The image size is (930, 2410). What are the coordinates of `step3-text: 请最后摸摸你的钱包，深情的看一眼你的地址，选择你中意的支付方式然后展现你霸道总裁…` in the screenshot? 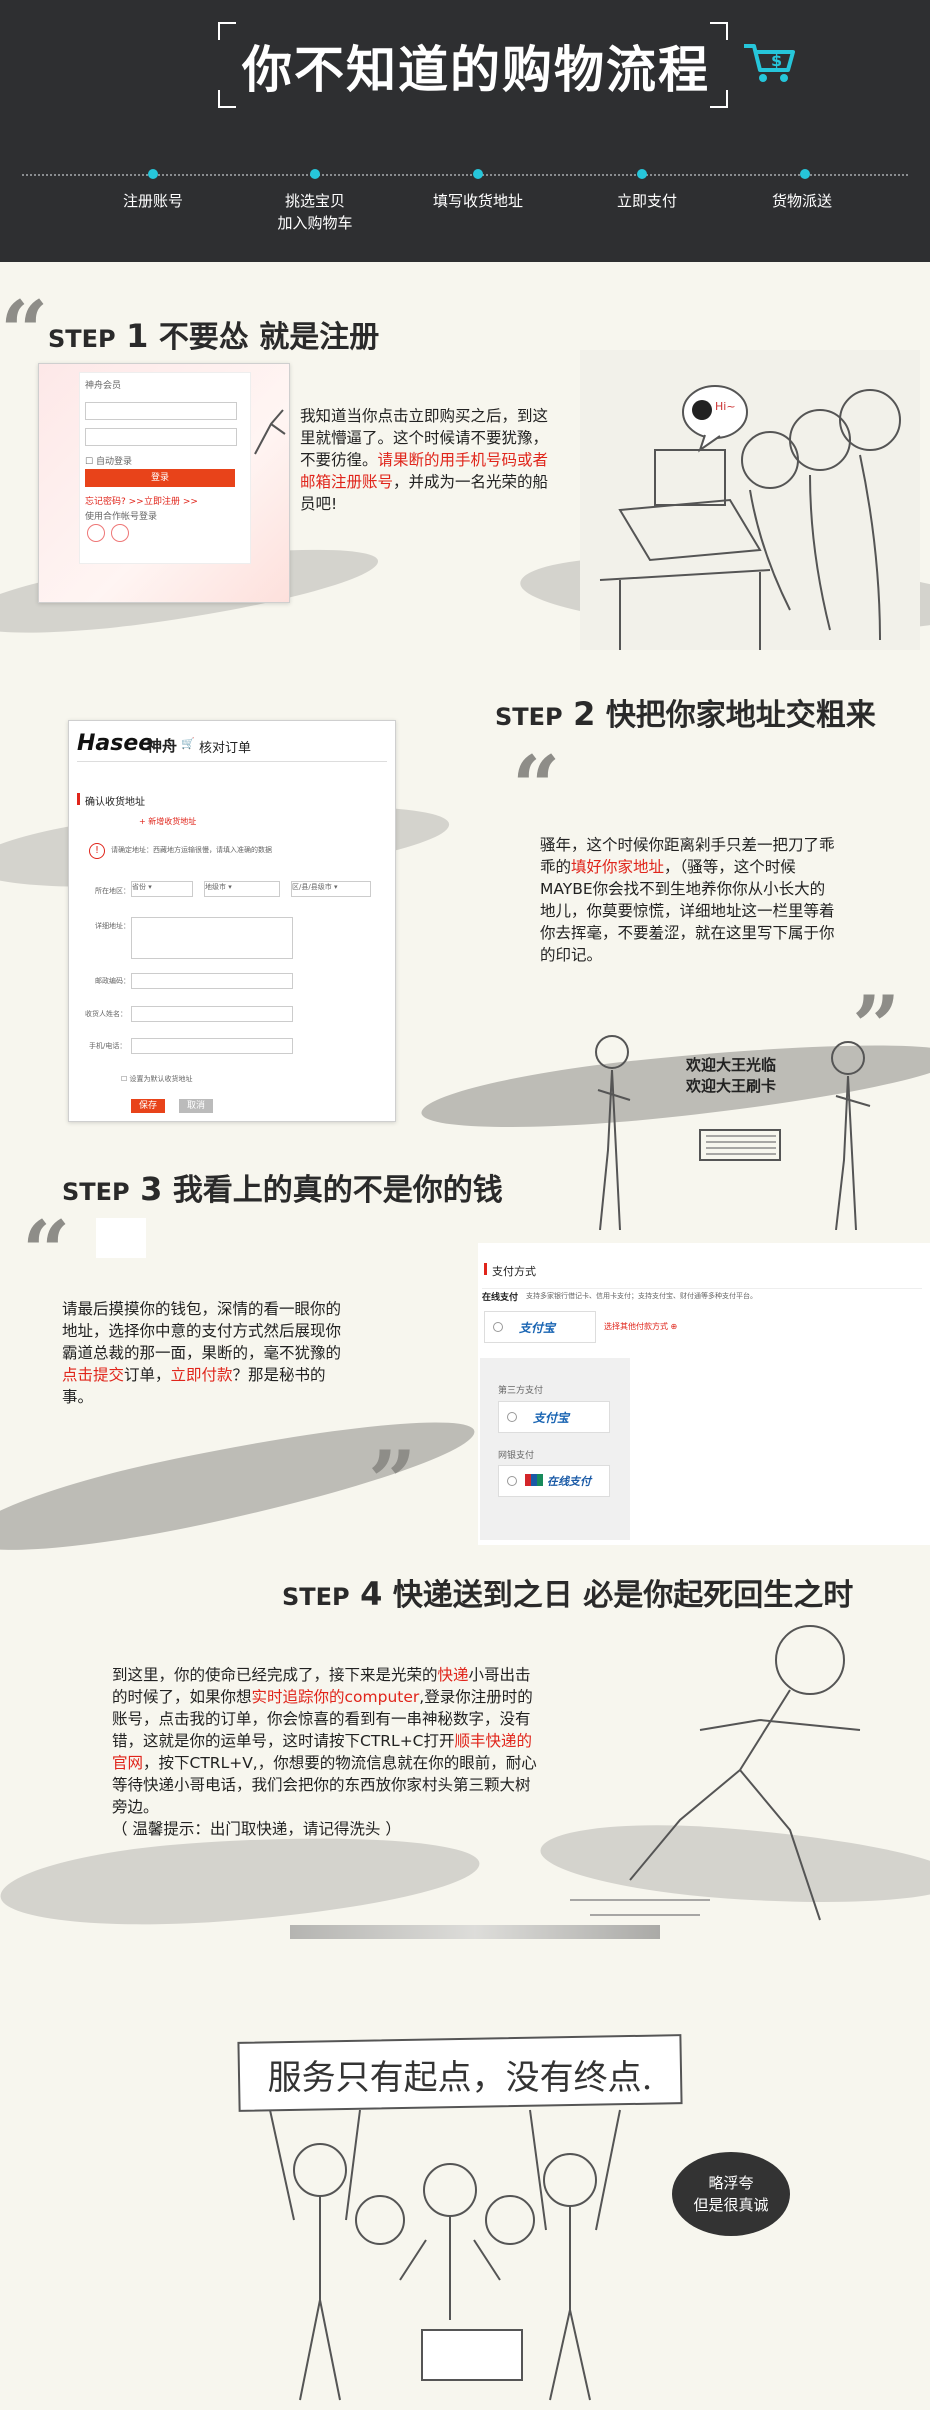 It's located at (202, 1353).